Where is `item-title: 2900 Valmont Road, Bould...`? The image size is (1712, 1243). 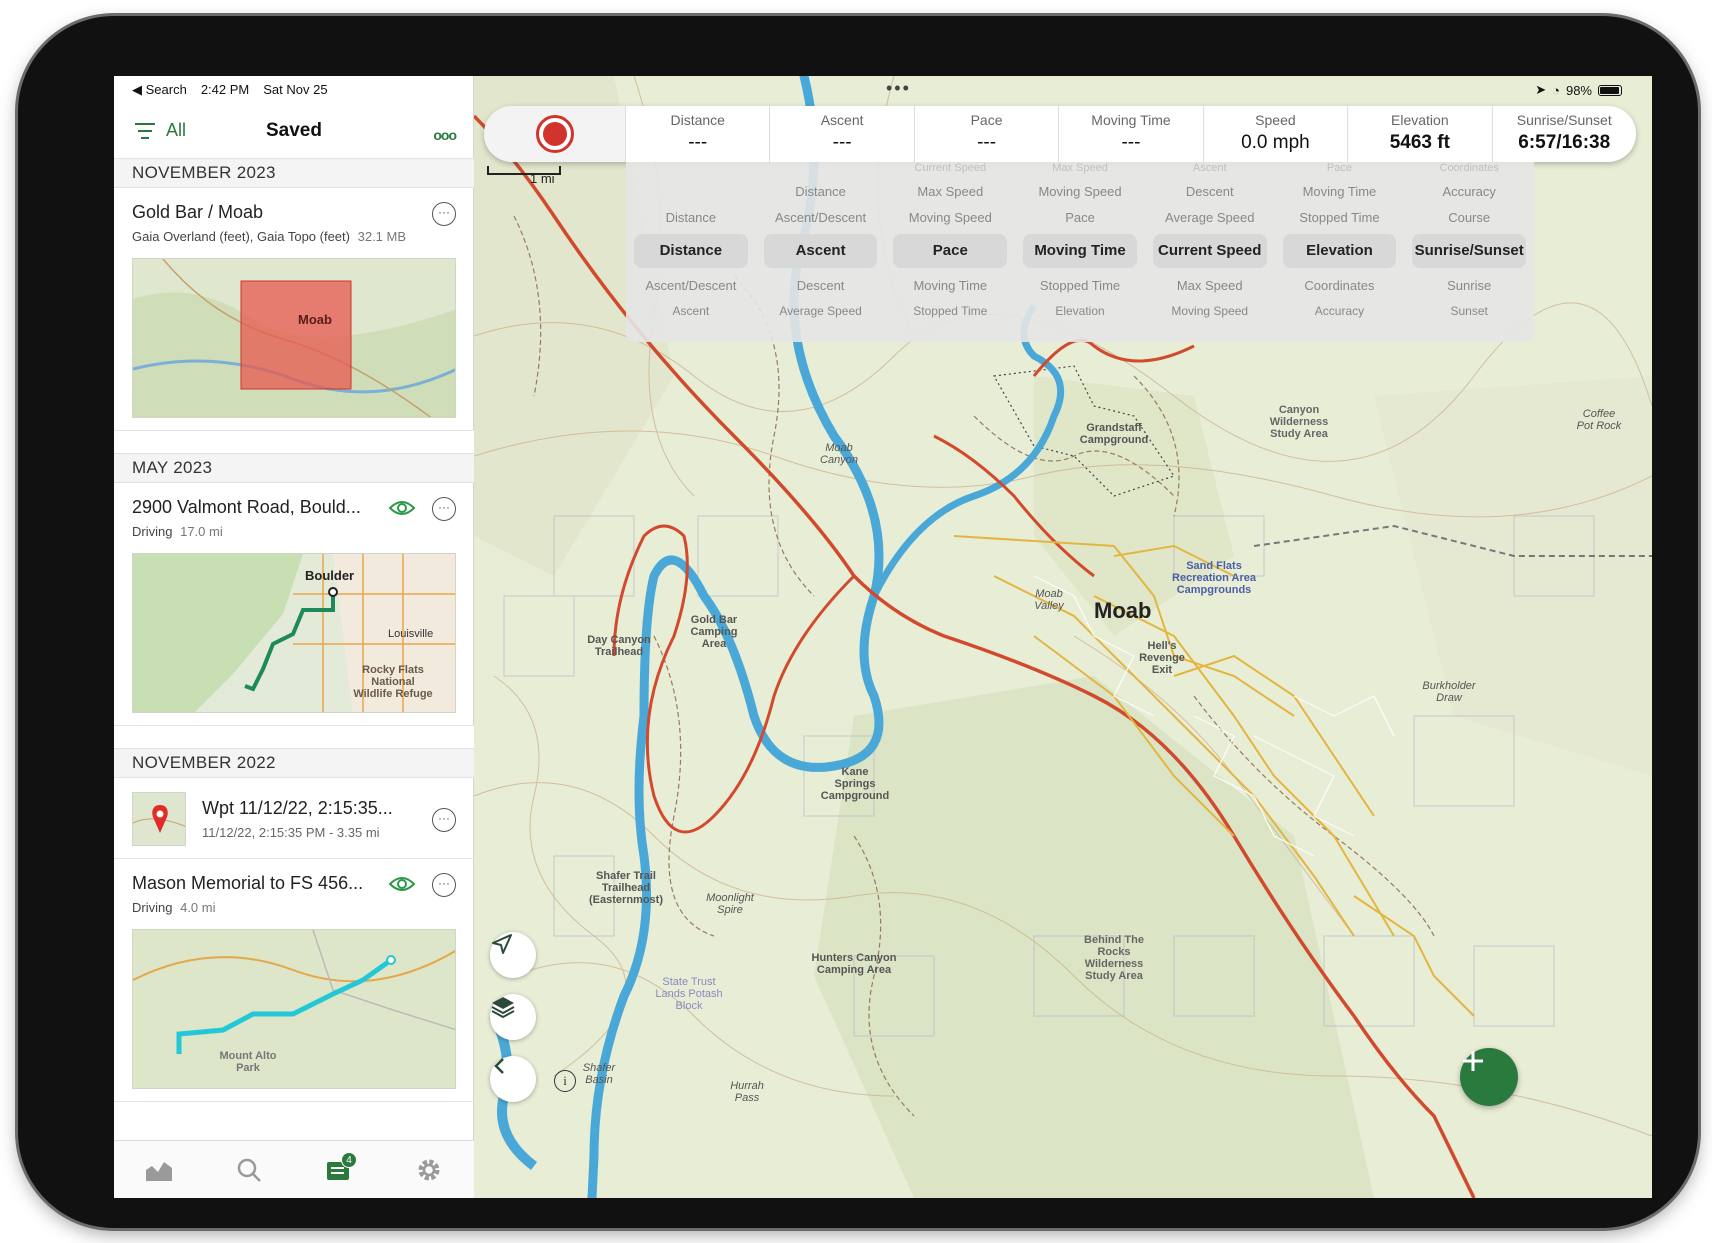
item-title: 2900 Valmont Road, Bould... is located at coordinates (246, 507).